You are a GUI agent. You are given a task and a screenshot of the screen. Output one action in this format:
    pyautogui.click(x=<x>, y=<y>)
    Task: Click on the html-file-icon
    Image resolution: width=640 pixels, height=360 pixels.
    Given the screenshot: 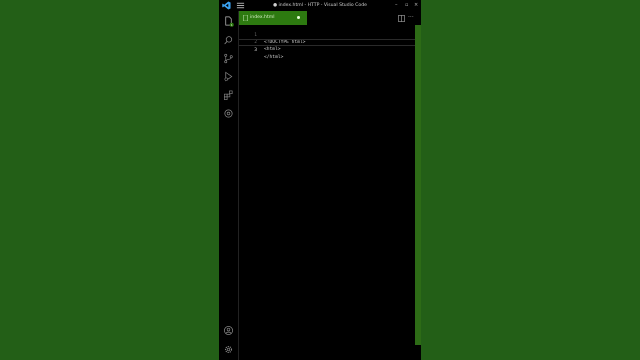 What is the action you would take?
    pyautogui.click(x=245, y=18)
    